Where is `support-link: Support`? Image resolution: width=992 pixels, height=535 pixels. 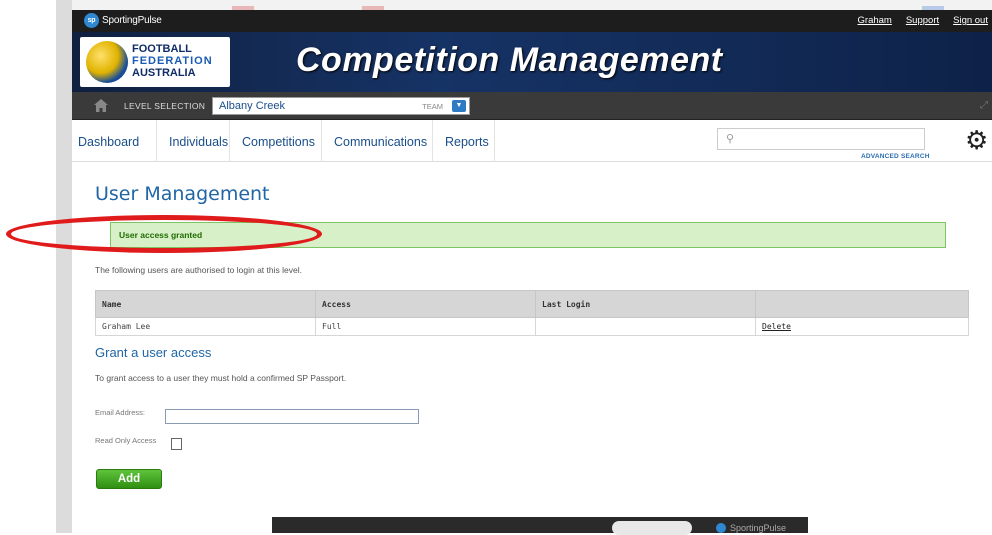 support-link: Support is located at coordinates (922, 20).